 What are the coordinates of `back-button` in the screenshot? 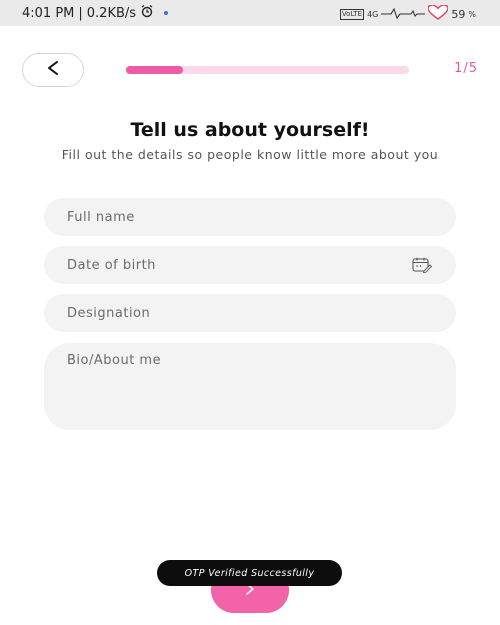 It's located at (53, 70).